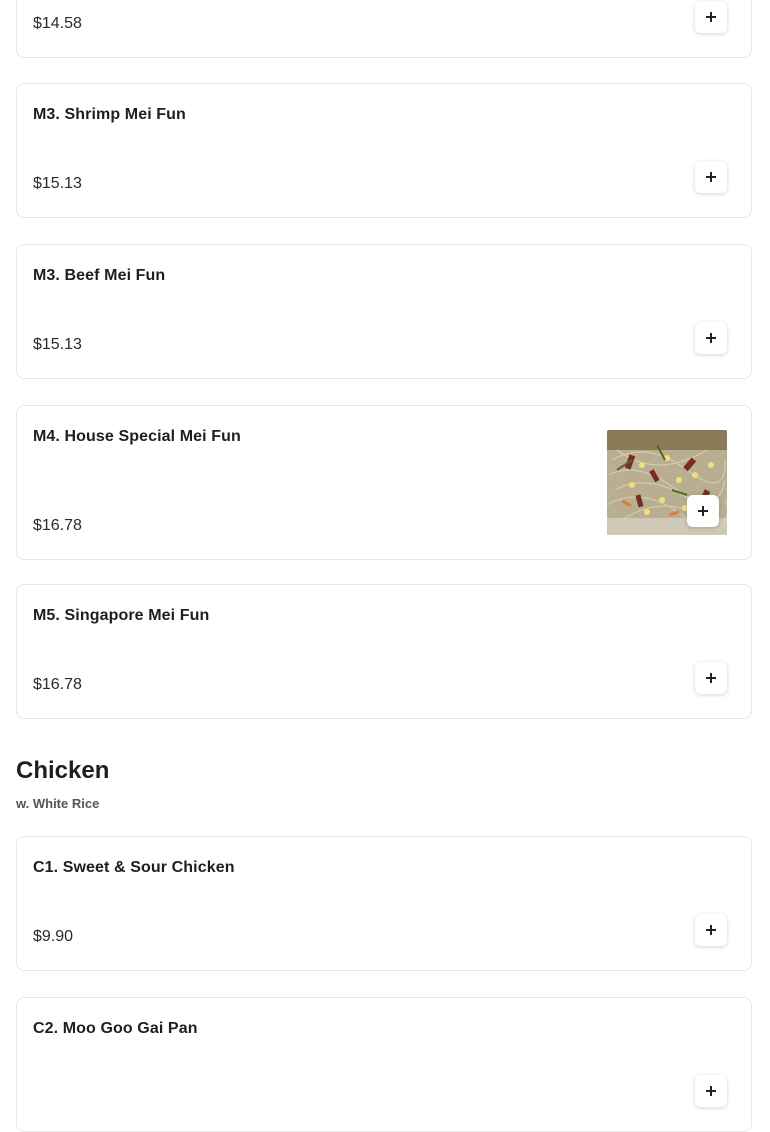 Image resolution: width=770 pixels, height=1132 pixels. Describe the element at coordinates (121, 615) in the screenshot. I see `item-name: M5. Singapore Mei Fun` at that location.